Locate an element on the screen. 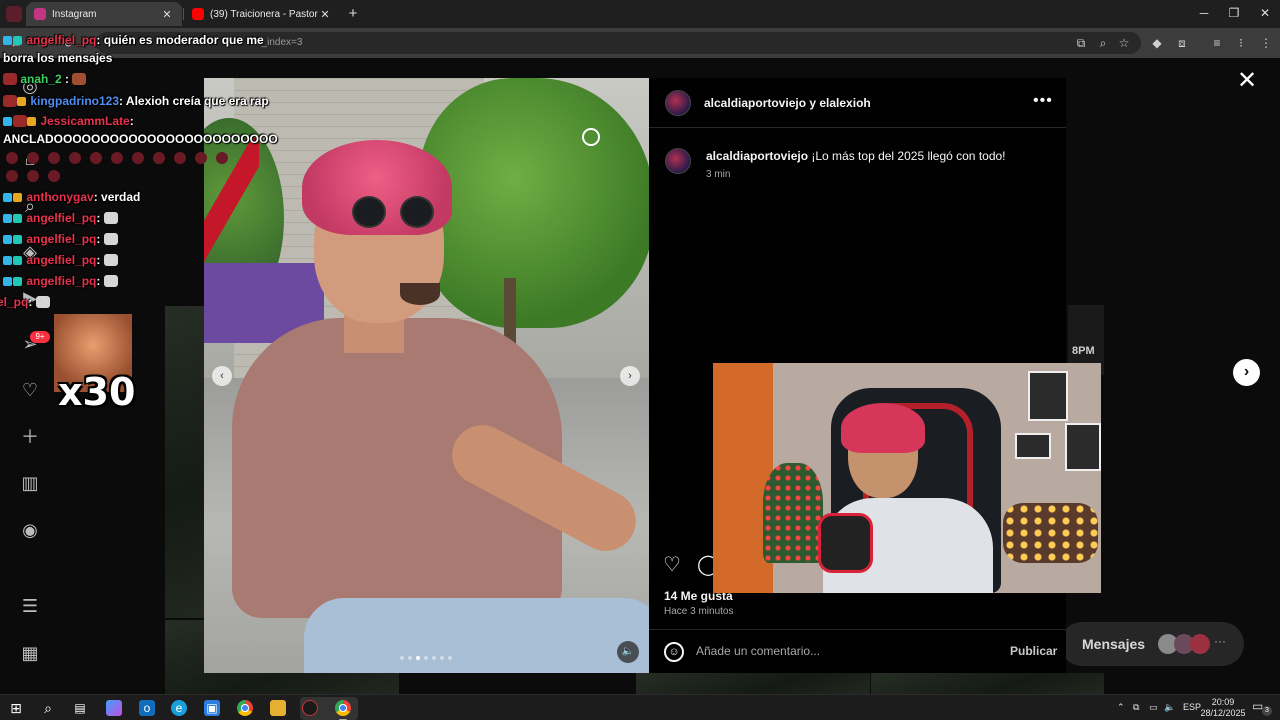 This screenshot has height=720, width=1280. publish-button: Publicar is located at coordinates (1033, 651).